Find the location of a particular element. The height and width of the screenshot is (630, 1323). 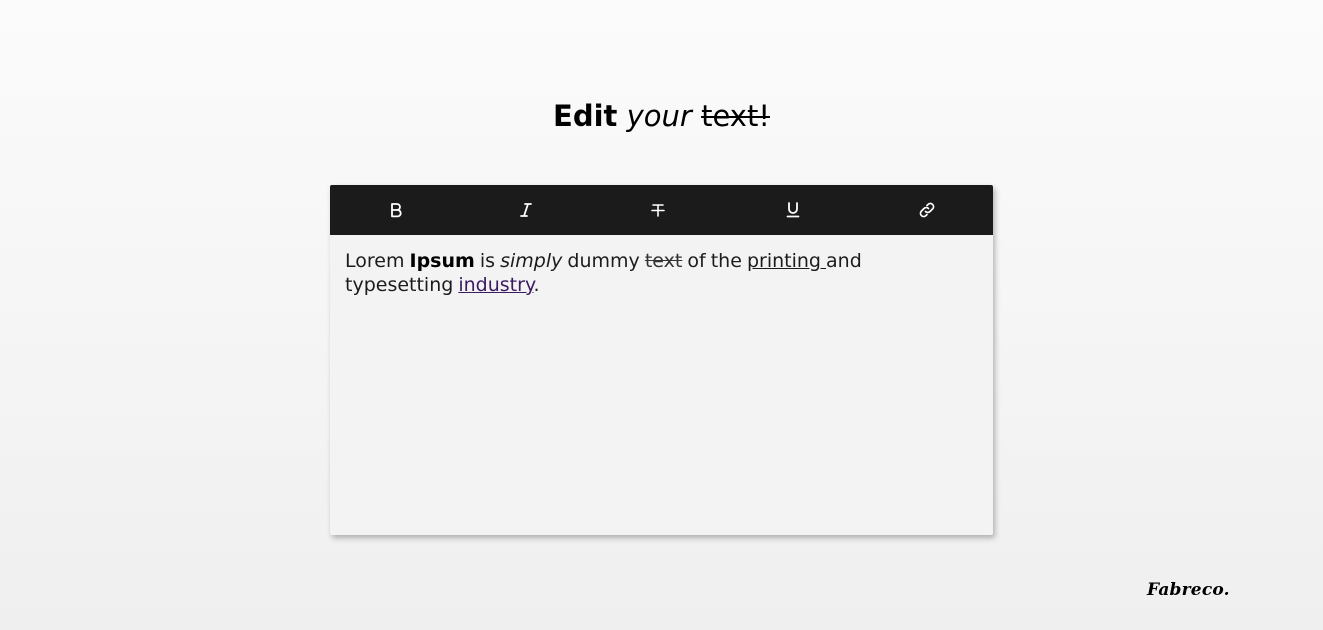

link-icon is located at coordinates (927, 210).